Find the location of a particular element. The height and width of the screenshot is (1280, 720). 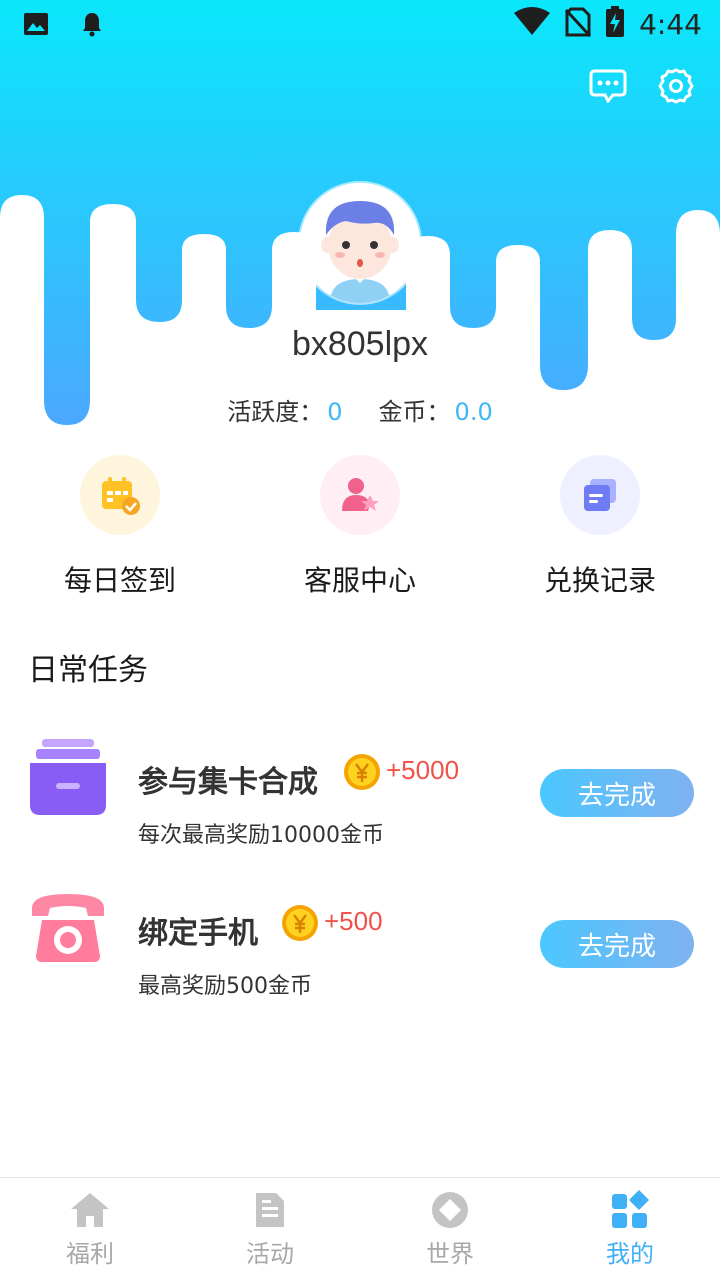

activity-label: 活跃度： is located at coordinates (275, 412).